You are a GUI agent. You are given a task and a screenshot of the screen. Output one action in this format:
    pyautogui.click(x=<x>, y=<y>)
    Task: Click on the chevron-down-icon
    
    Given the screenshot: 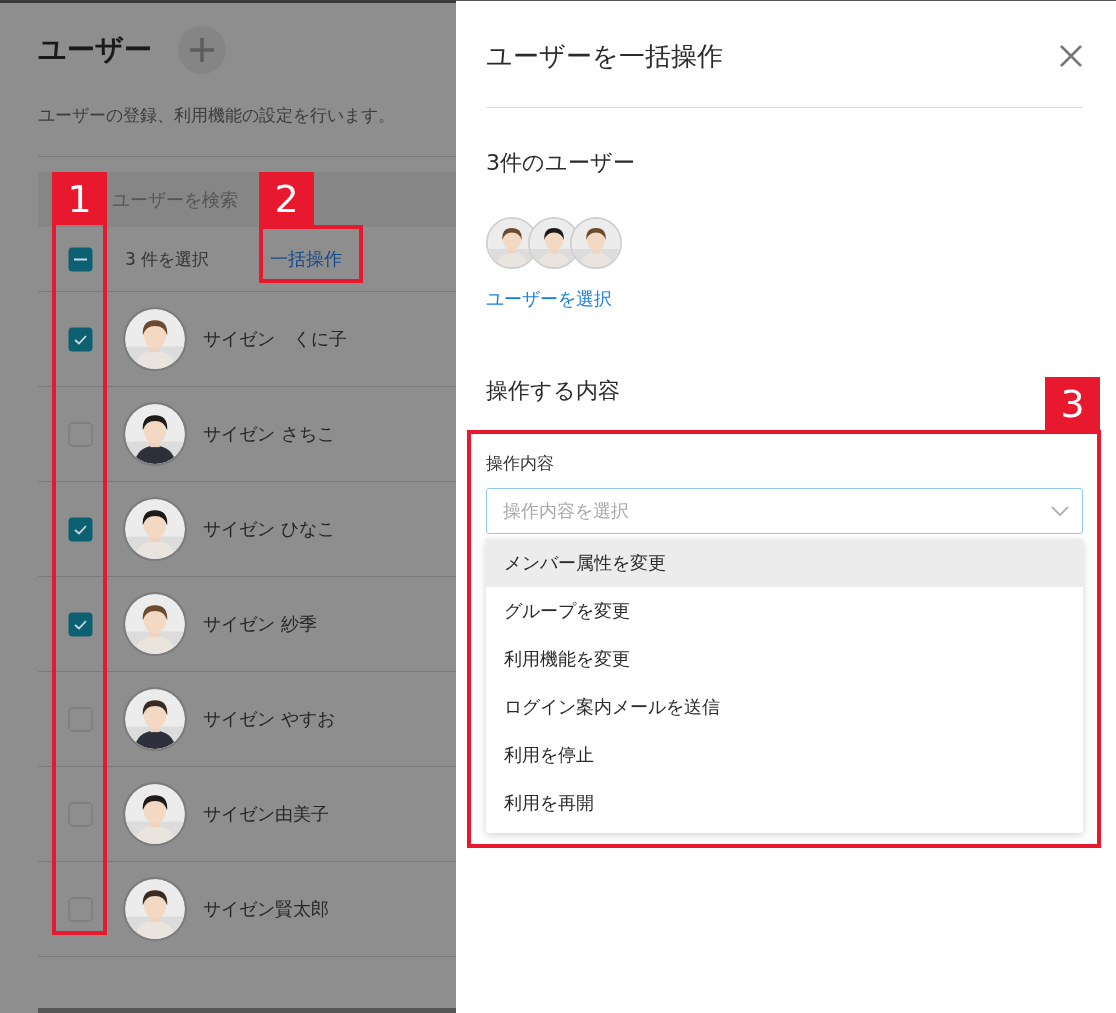 What is the action you would take?
    pyautogui.click(x=1060, y=511)
    